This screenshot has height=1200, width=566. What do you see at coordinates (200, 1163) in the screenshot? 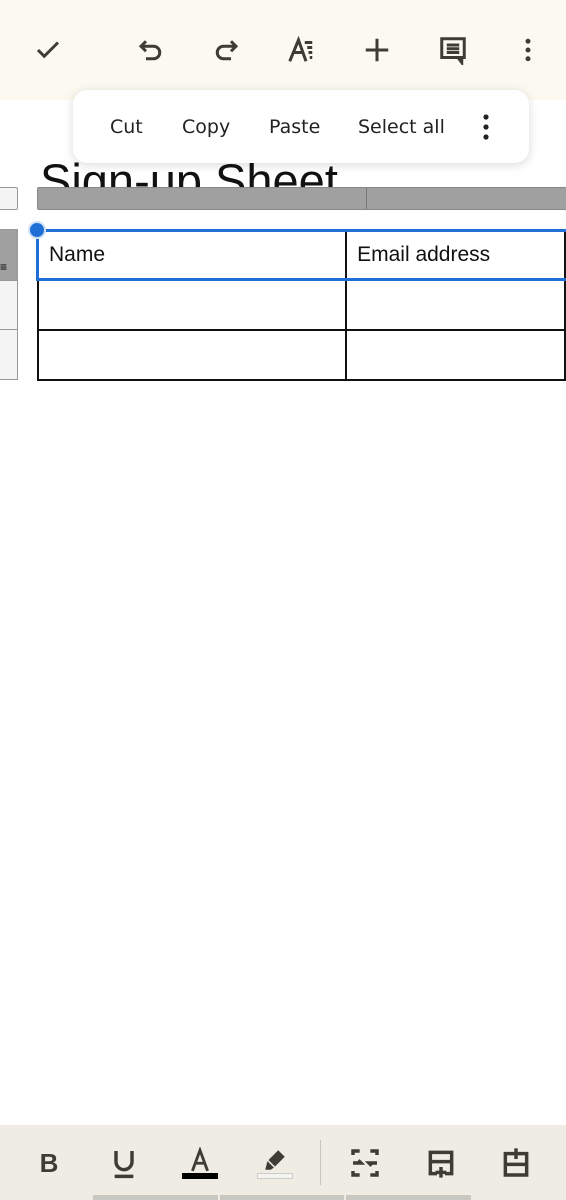
I see `text-color-icon` at bounding box center [200, 1163].